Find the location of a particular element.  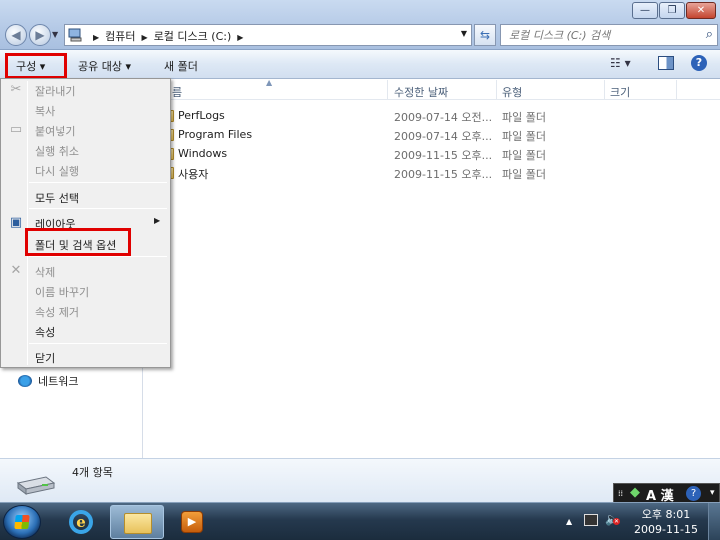

highlight-folder-options is located at coordinates (78, 242).